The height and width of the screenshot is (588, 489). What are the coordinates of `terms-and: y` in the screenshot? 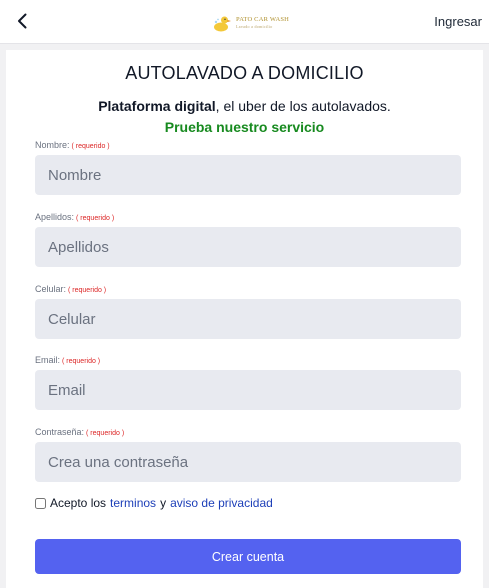 It's located at (163, 503).